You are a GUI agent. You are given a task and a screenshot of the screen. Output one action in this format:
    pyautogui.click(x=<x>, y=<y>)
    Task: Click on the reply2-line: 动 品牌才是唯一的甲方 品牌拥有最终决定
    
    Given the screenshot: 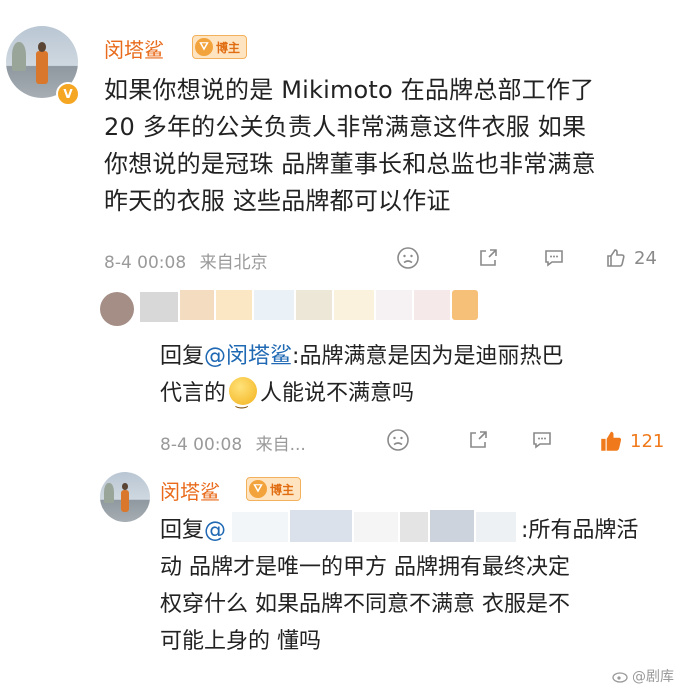 What is the action you would take?
    pyautogui.click(x=365, y=567)
    